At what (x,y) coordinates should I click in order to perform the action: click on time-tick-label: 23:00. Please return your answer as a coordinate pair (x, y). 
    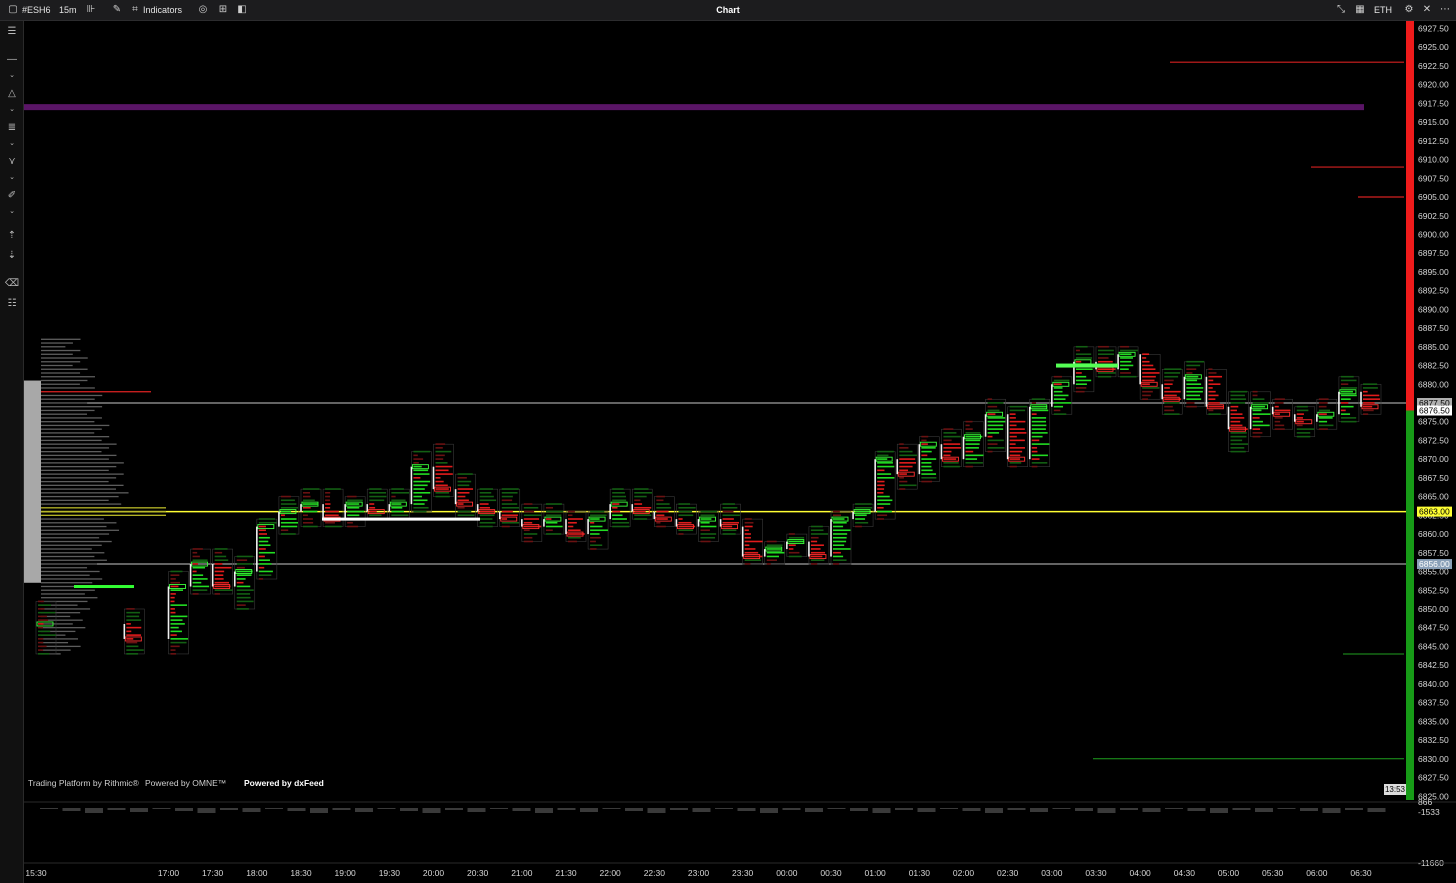
    Looking at the image, I should click on (699, 873).